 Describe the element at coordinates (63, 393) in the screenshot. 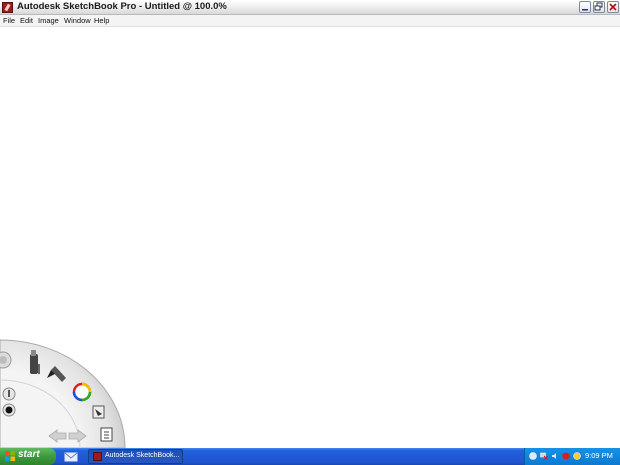

I see `lagoon-toolbar` at that location.